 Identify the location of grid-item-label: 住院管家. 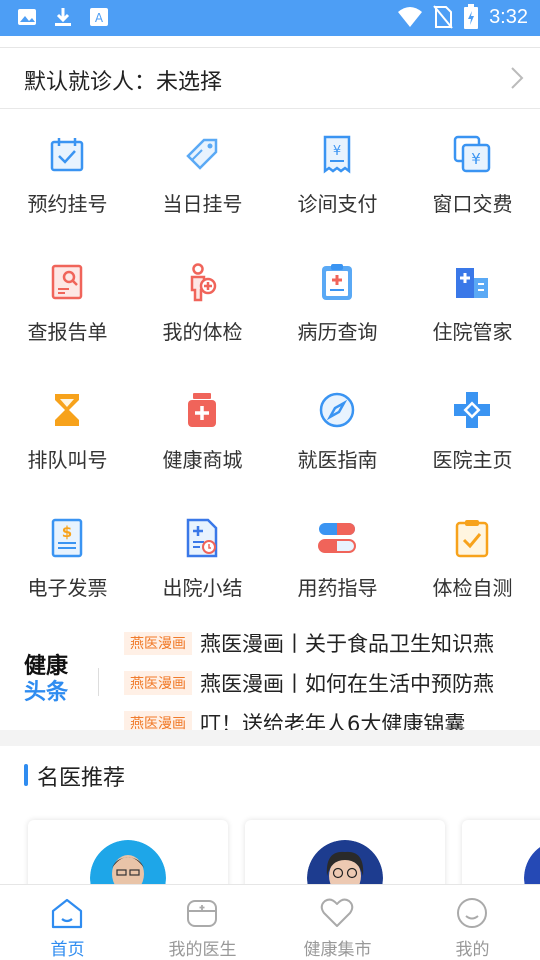
(472, 332).